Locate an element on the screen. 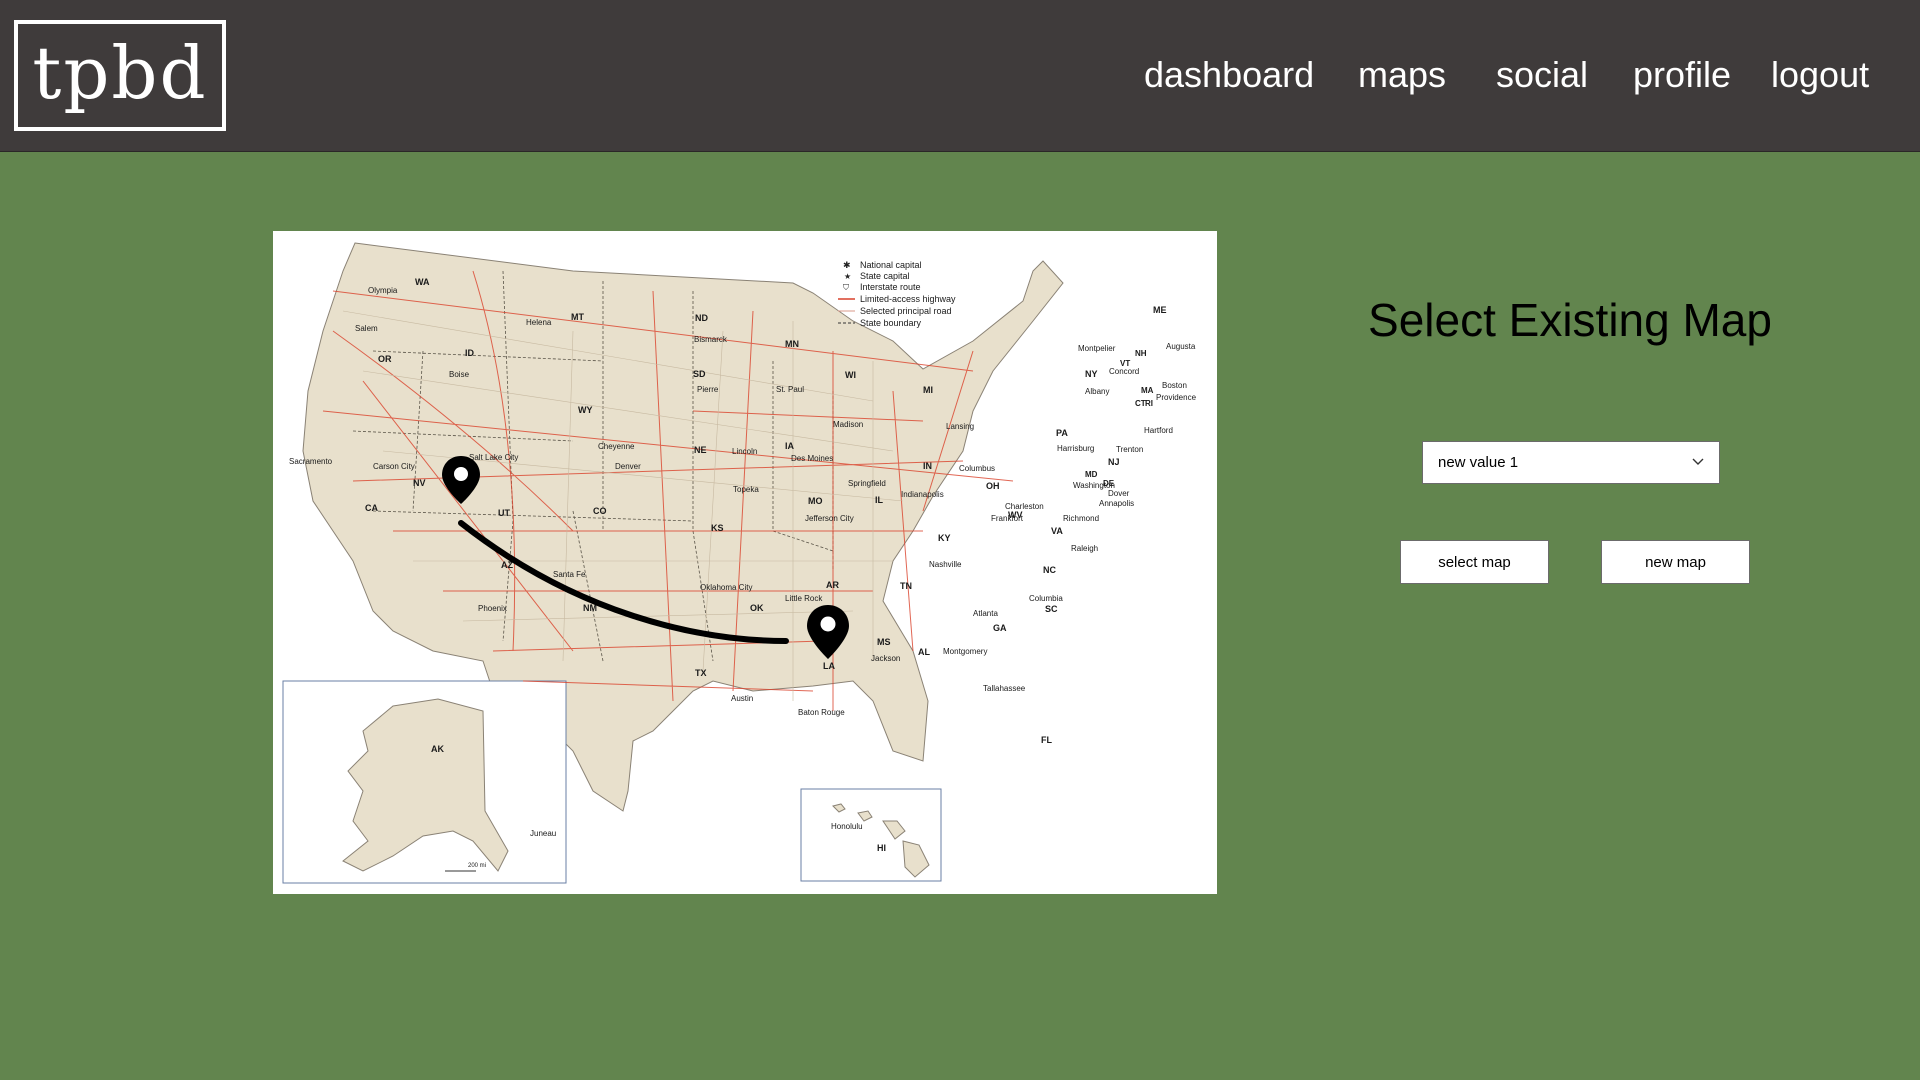 The height and width of the screenshot is (1080, 1920). svg-text: Boston is located at coordinates (1174, 385).